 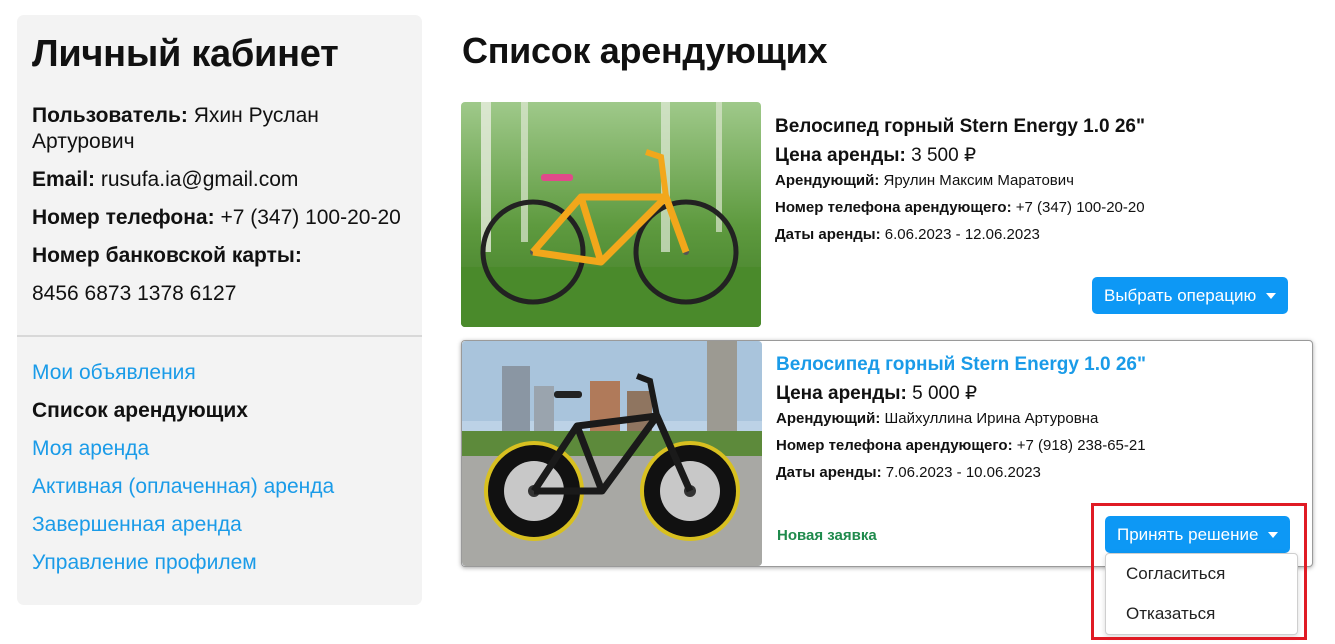 I want to click on decision-dropdown-menu: Согласиться Отказаться, so click(x=1201, y=594).